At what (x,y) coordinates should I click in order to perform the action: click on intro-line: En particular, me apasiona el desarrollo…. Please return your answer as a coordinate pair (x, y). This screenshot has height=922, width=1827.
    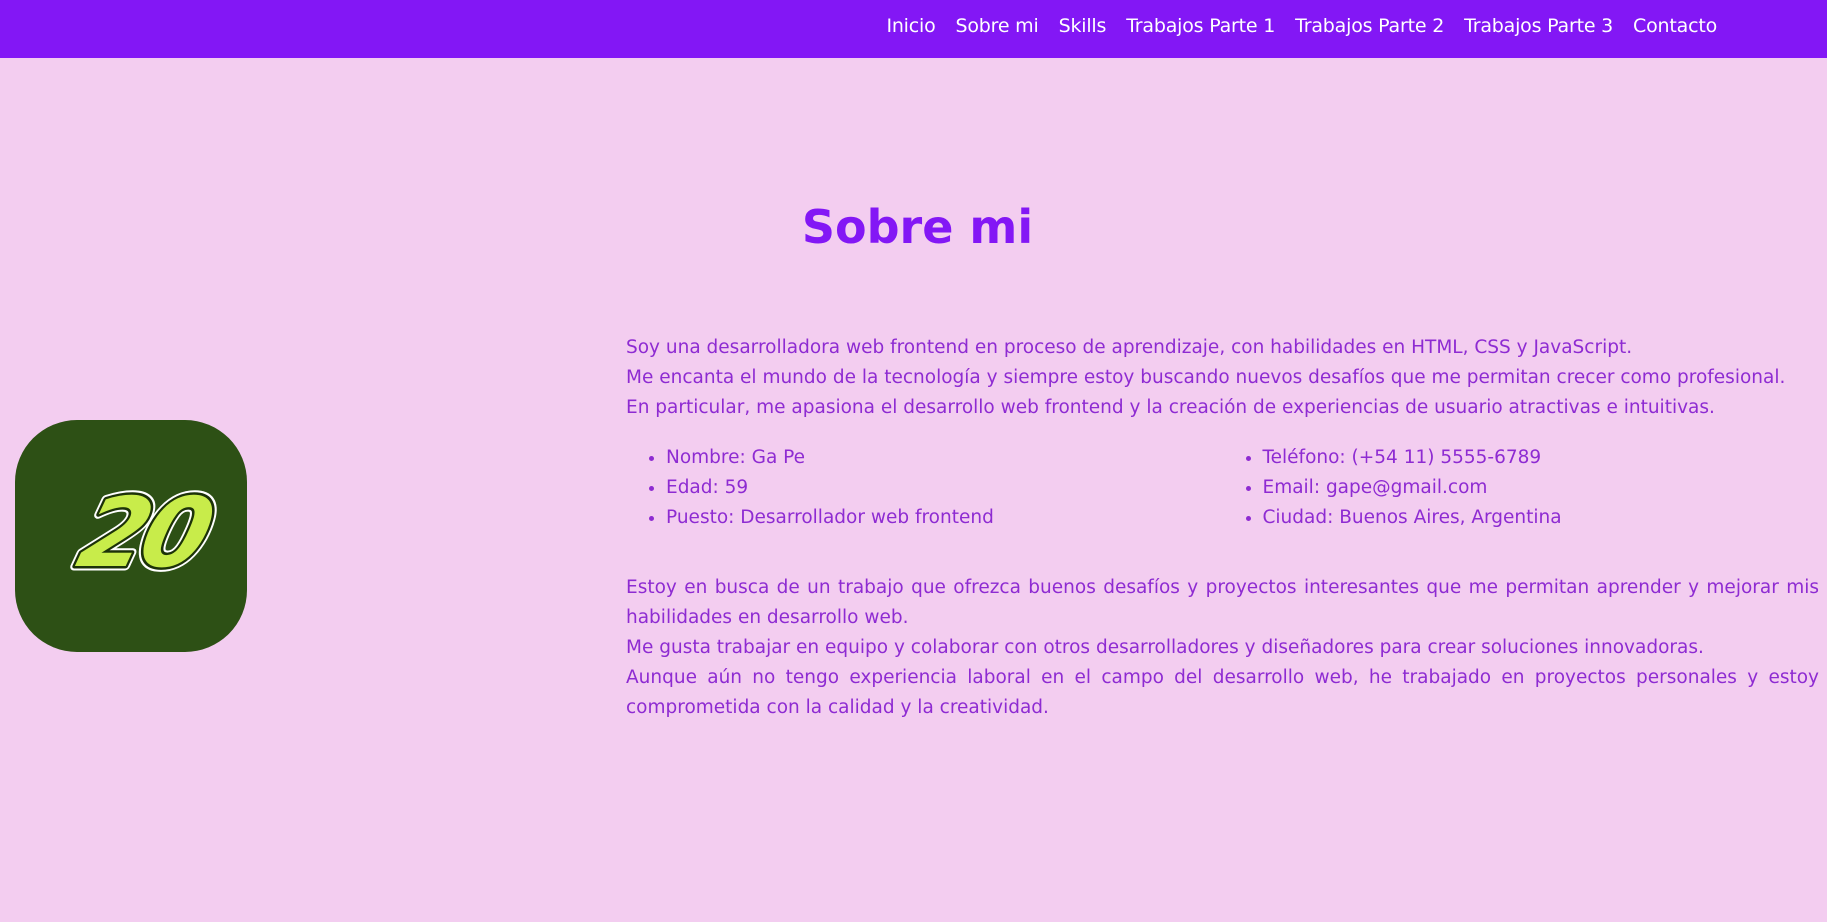
    Looking at the image, I should click on (1170, 407).